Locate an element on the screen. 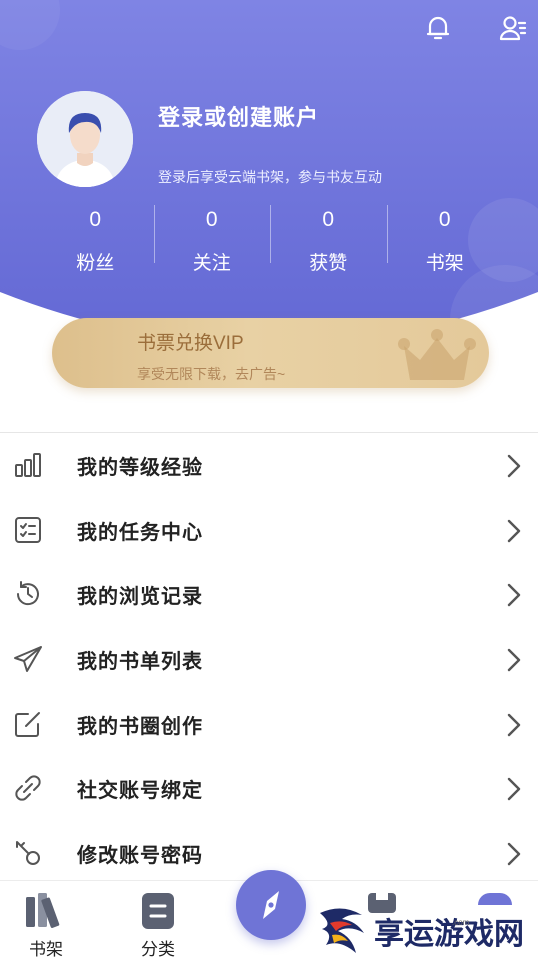 Image resolution: width=538 pixels, height=963 pixels. tab-label: 分类 is located at coordinates (158, 949).